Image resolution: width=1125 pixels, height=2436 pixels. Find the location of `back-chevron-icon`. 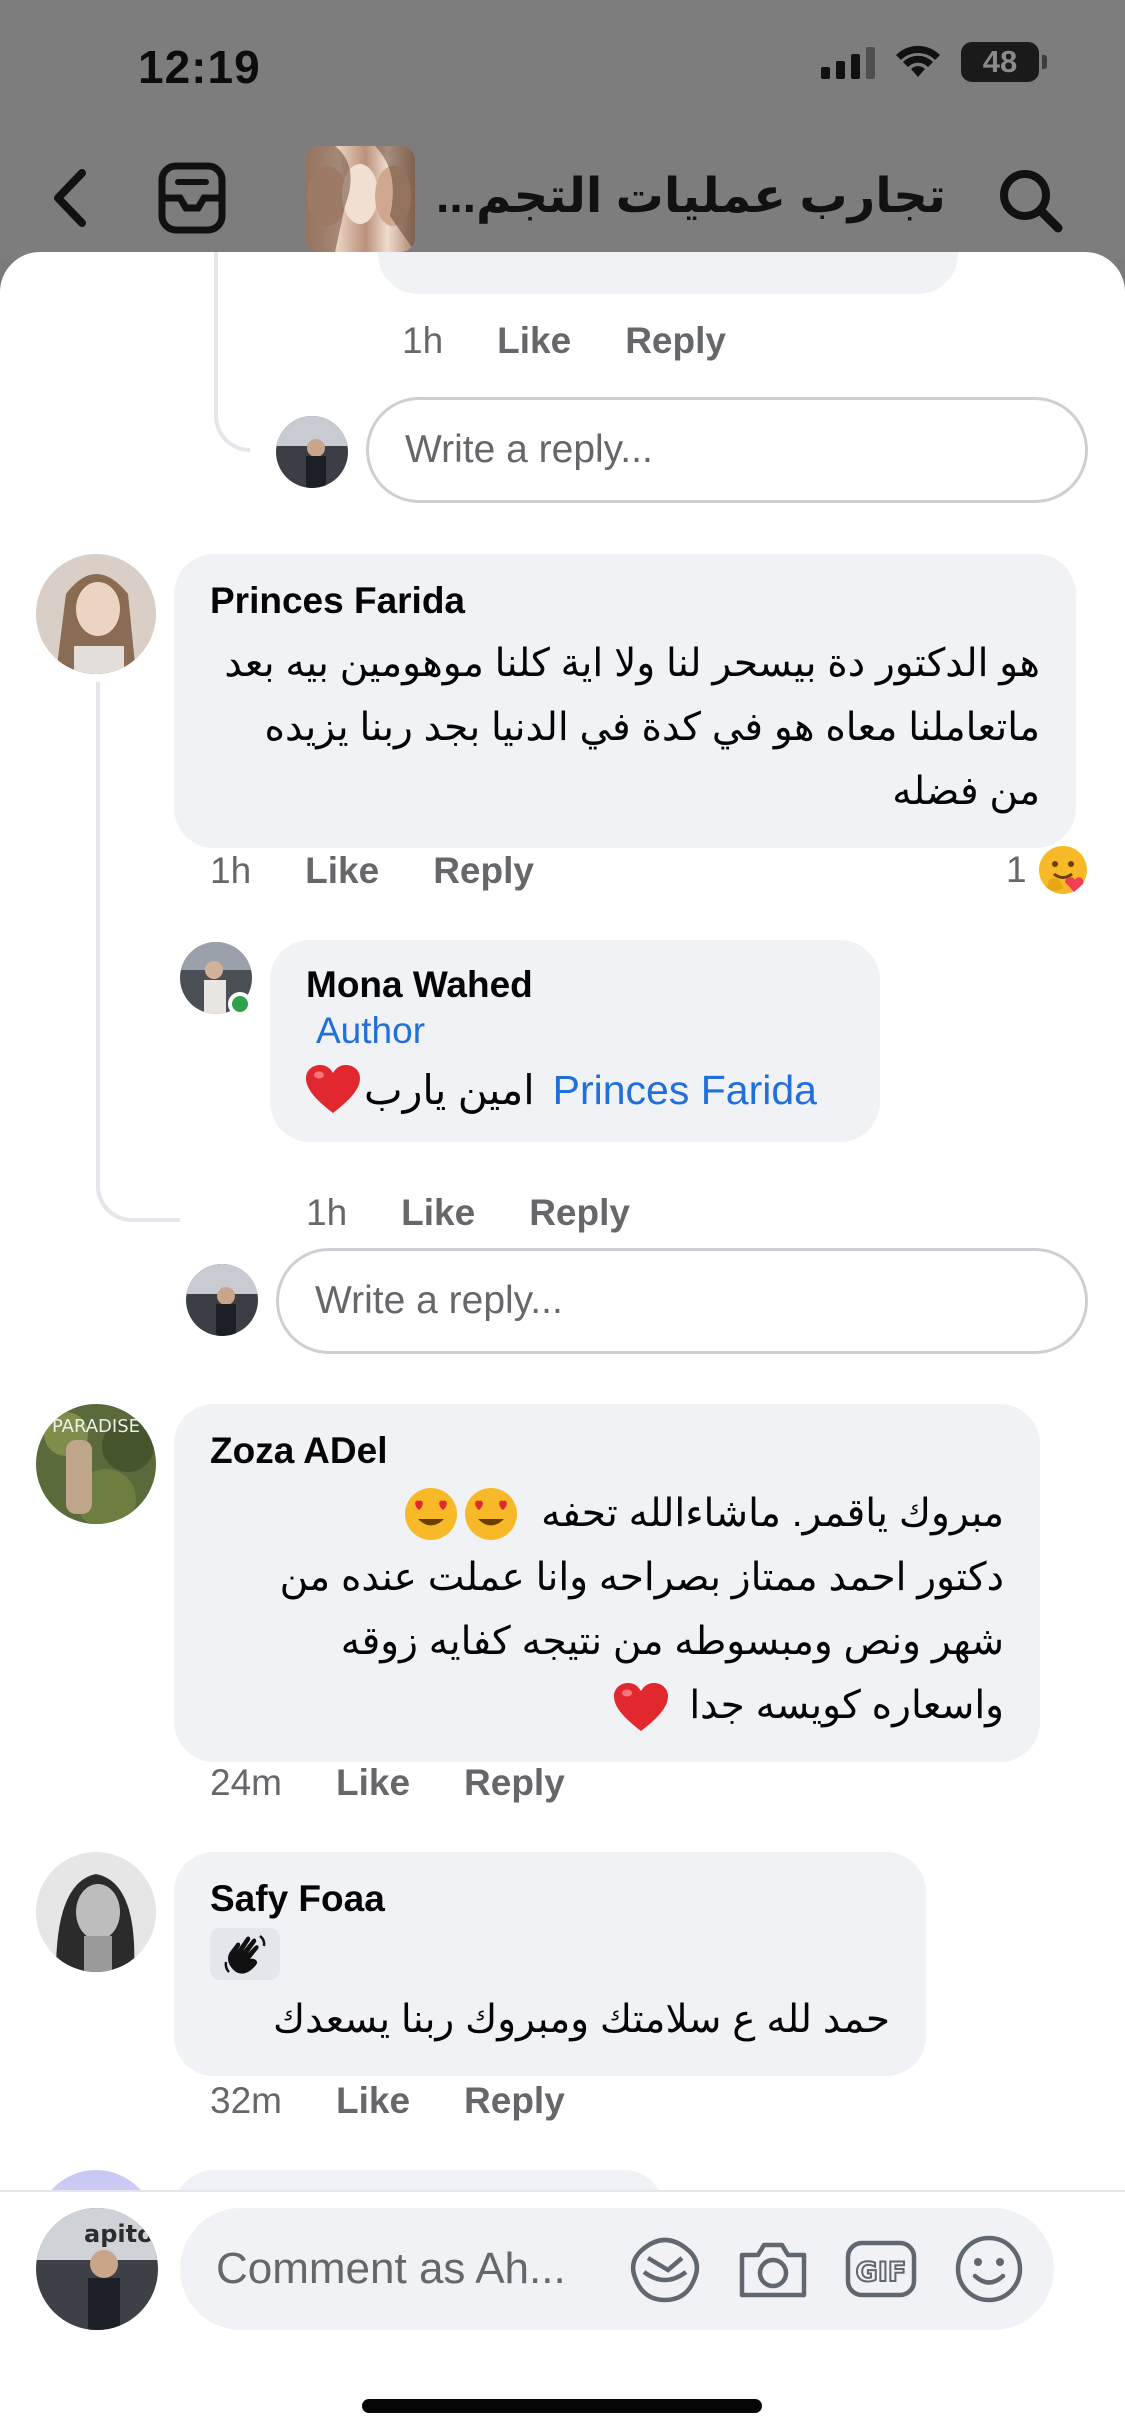

back-chevron-icon is located at coordinates (70, 198).